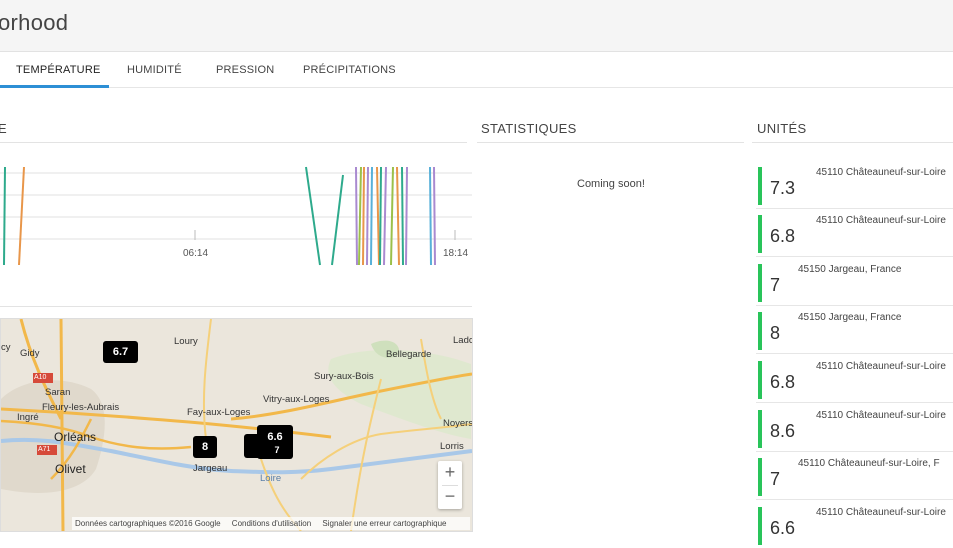 This screenshot has height=548, width=953. Describe the element at coordinates (34, 22) in the screenshot. I see `app-title: orhood` at that location.